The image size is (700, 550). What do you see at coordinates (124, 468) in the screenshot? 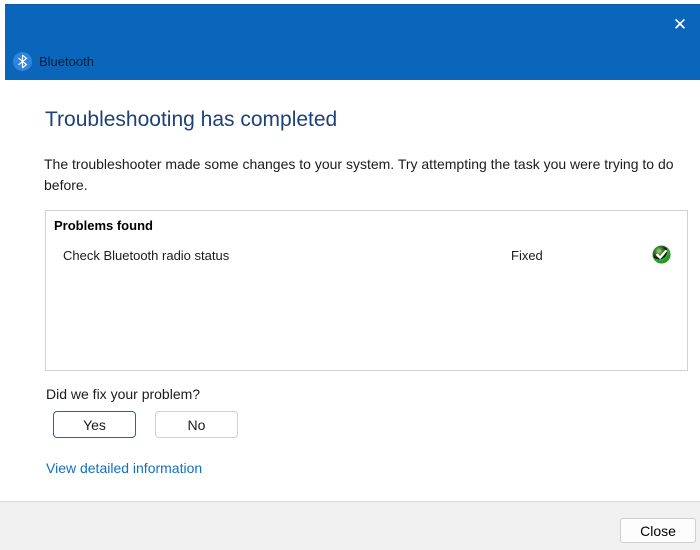
I see `view-detailed-information-link: View detailed information` at bounding box center [124, 468].